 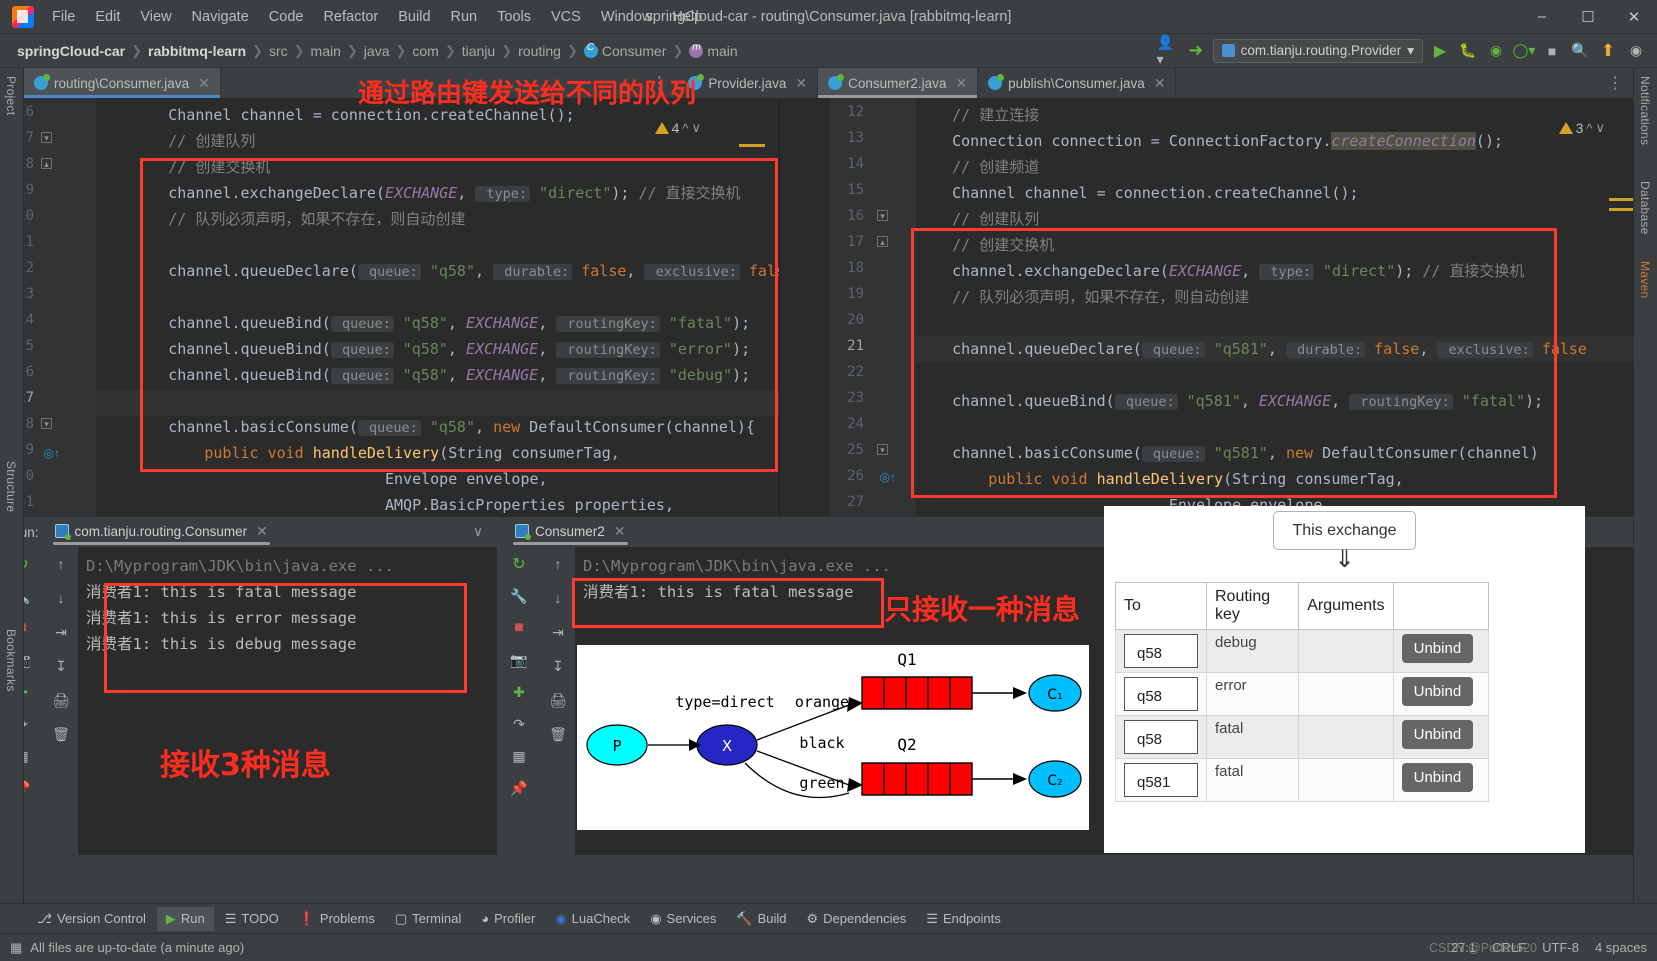 What do you see at coordinates (1317, 50) in the screenshot?
I see `run-configuration-selector: com.tianju.routing.Provider ▾` at bounding box center [1317, 50].